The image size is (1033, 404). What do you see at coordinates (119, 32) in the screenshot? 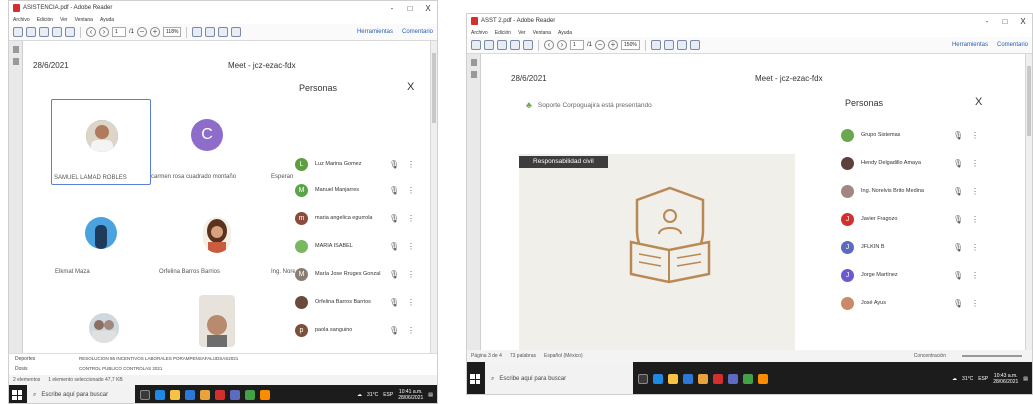
I see `page-number-input: 1` at bounding box center [119, 32].